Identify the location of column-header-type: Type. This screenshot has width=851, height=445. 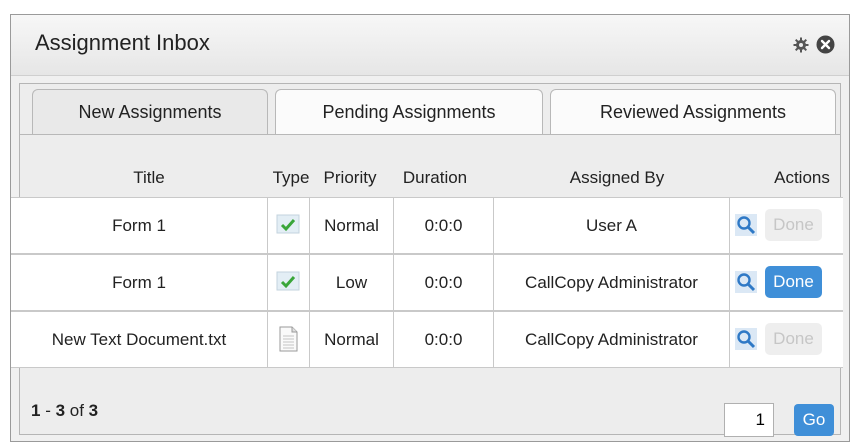
(291, 177).